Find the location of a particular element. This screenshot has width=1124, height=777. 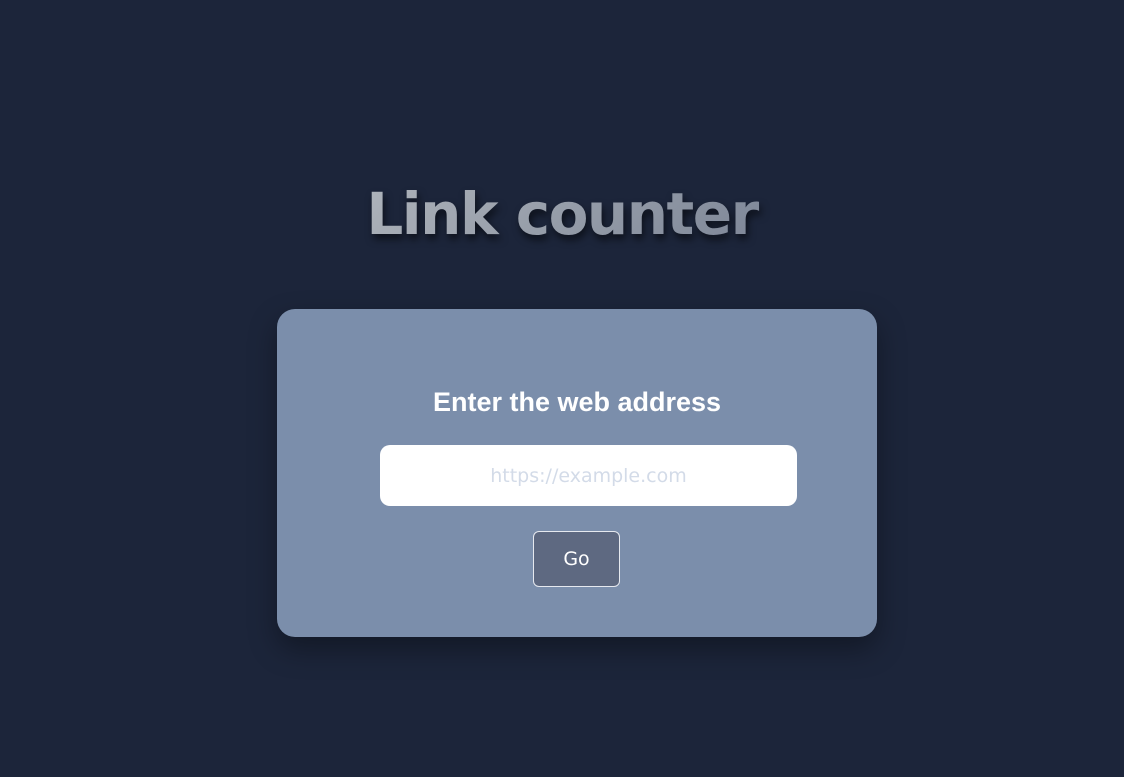

form-heading: Enter the web address is located at coordinates (577, 402).